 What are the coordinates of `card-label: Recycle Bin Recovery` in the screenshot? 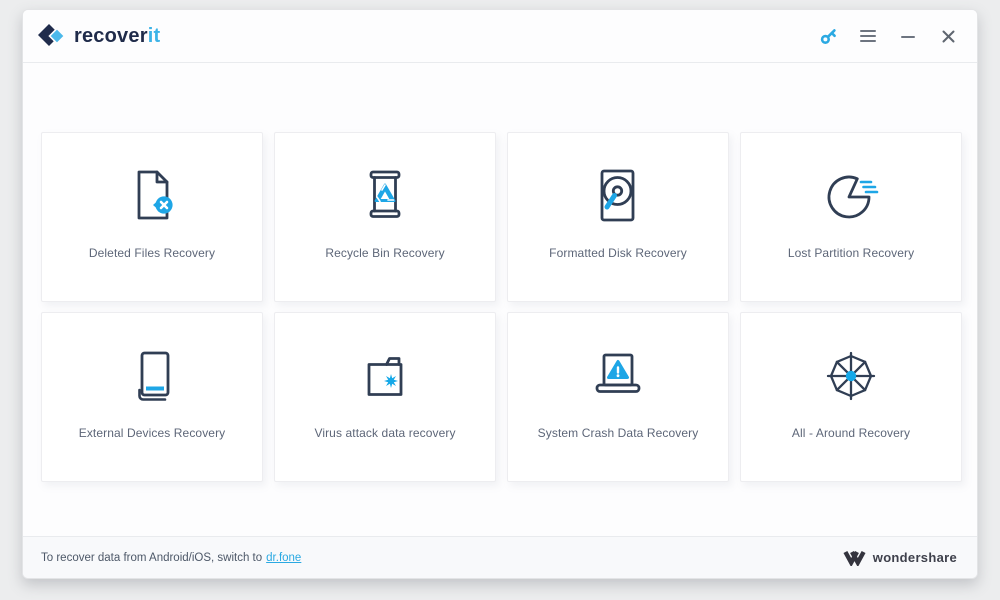 It's located at (385, 253).